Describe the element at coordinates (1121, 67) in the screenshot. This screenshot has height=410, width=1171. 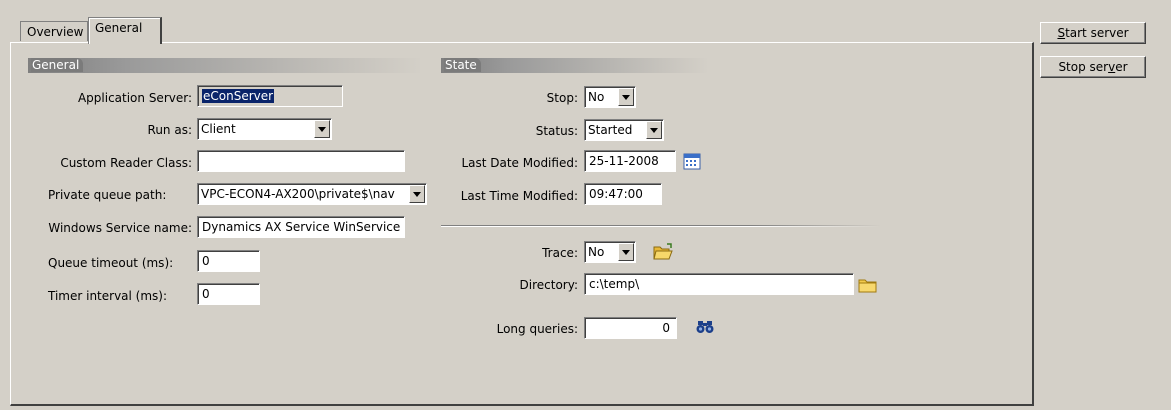
I see `stop-server-label-end: er` at that location.